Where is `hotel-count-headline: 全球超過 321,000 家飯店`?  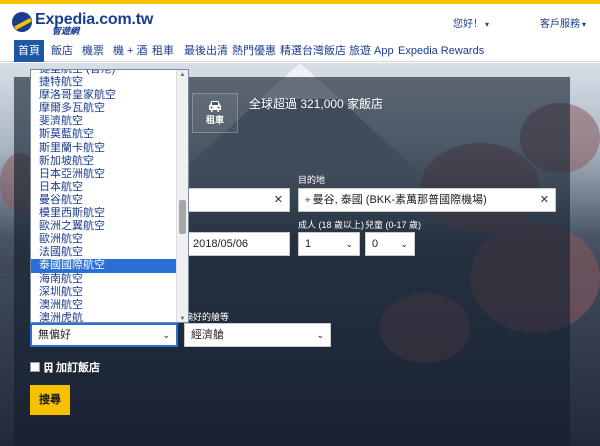
hotel-count-headline: 全球超過 321,000 家飯店 is located at coordinates (316, 104).